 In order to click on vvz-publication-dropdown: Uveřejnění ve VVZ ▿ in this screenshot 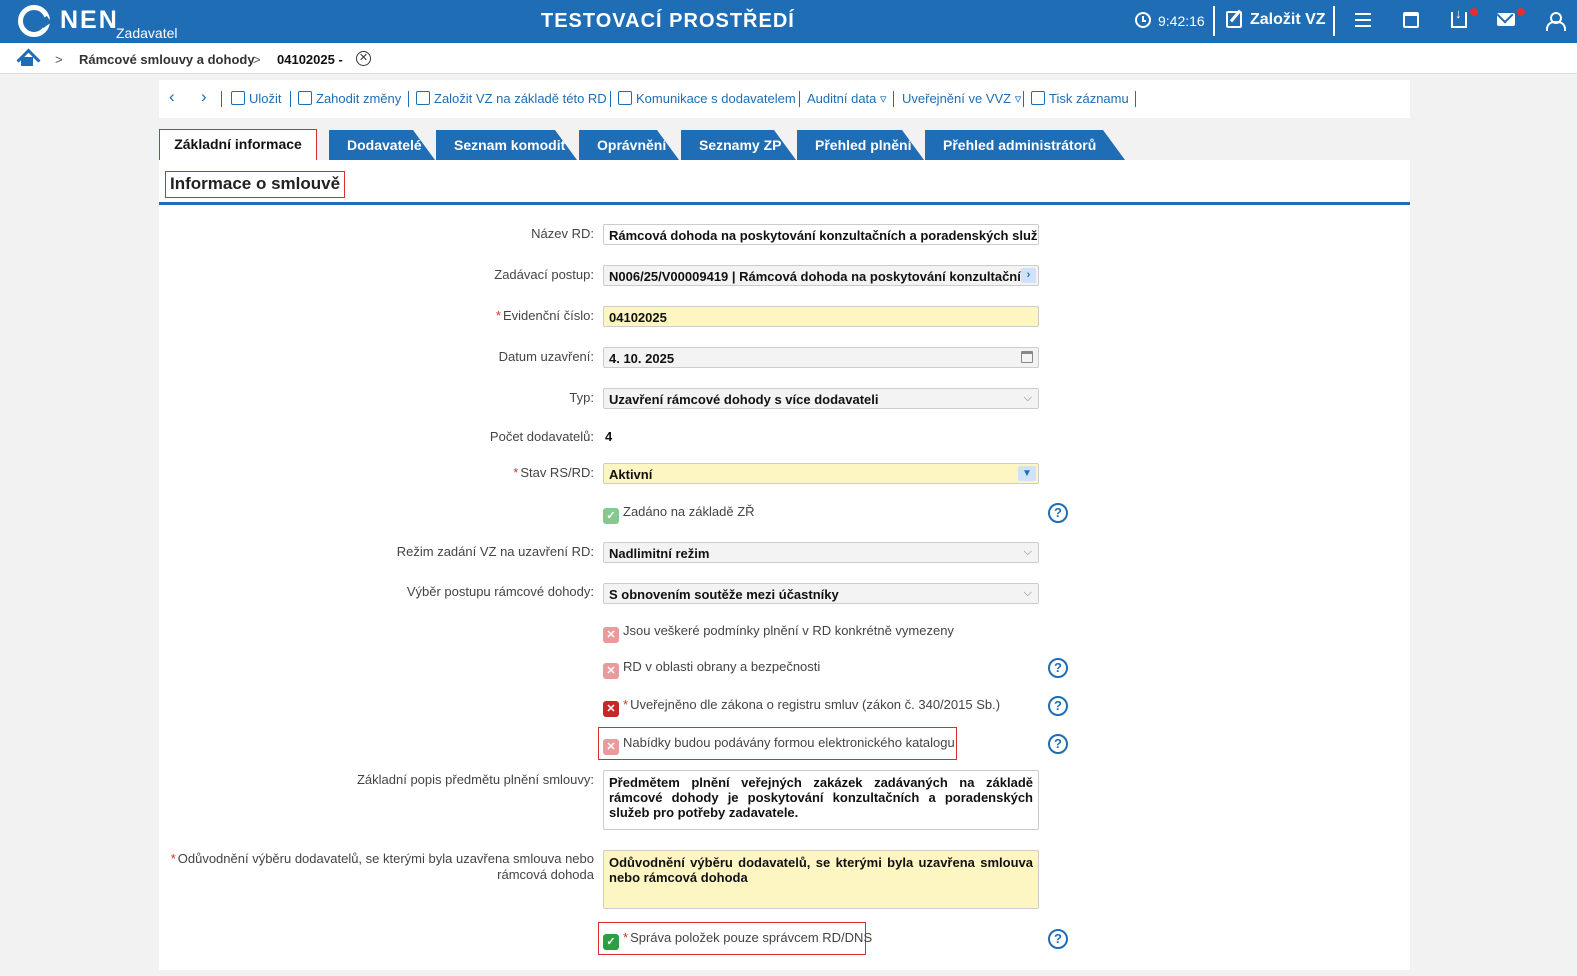, I will do `click(961, 99)`.